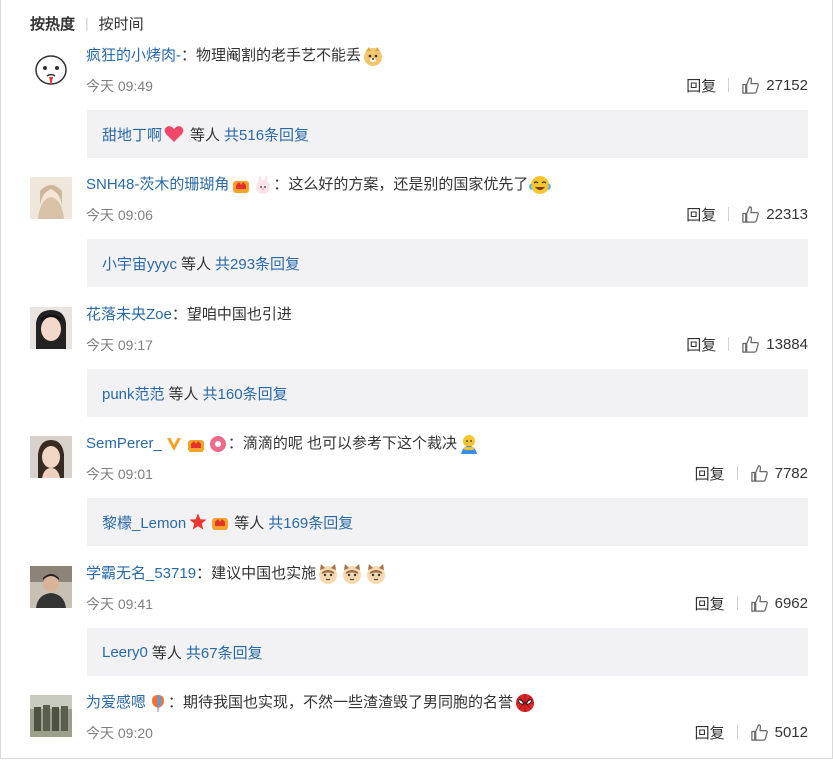 The width and height of the screenshot is (833, 760). Describe the element at coordinates (779, 732) in the screenshot. I see `like-button: 5012` at that location.